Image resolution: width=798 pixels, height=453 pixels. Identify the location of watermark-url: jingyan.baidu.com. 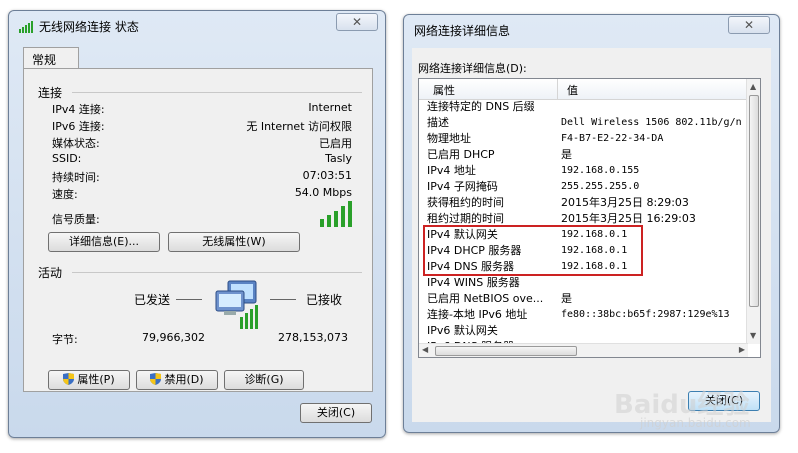
(695, 423).